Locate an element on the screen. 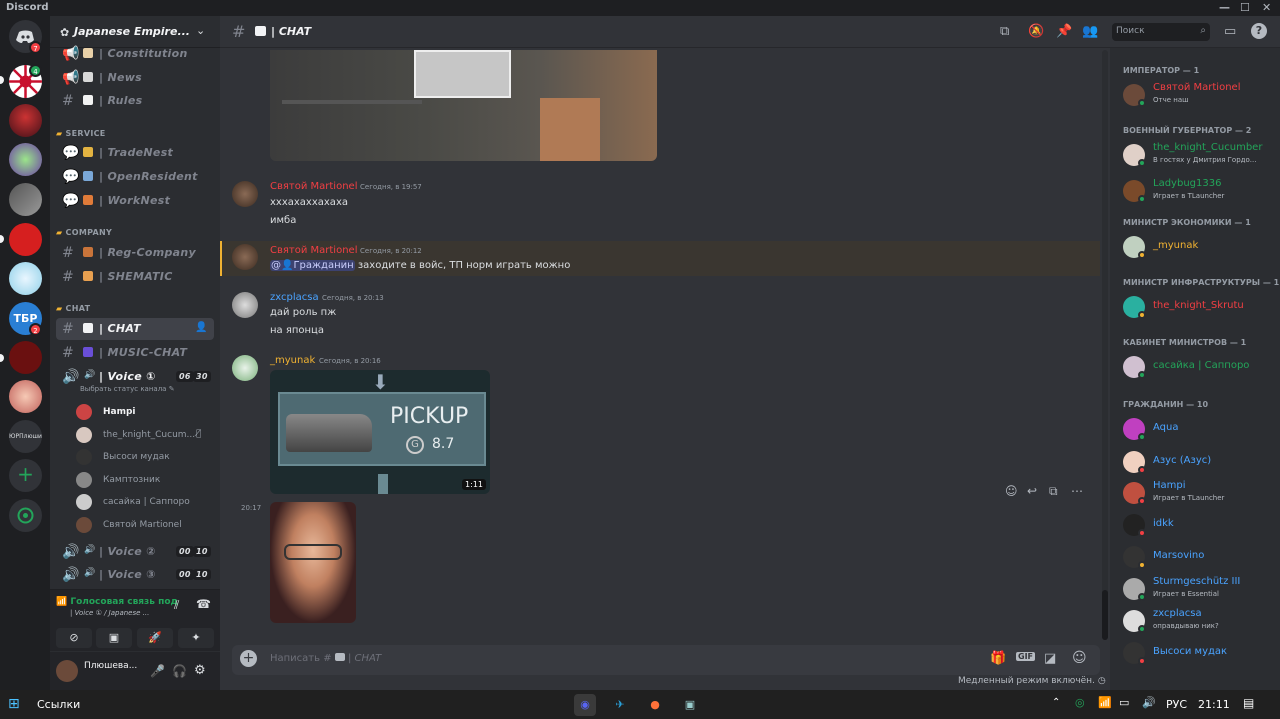  member-item: Marsovino is located at coordinates (1198, 560).